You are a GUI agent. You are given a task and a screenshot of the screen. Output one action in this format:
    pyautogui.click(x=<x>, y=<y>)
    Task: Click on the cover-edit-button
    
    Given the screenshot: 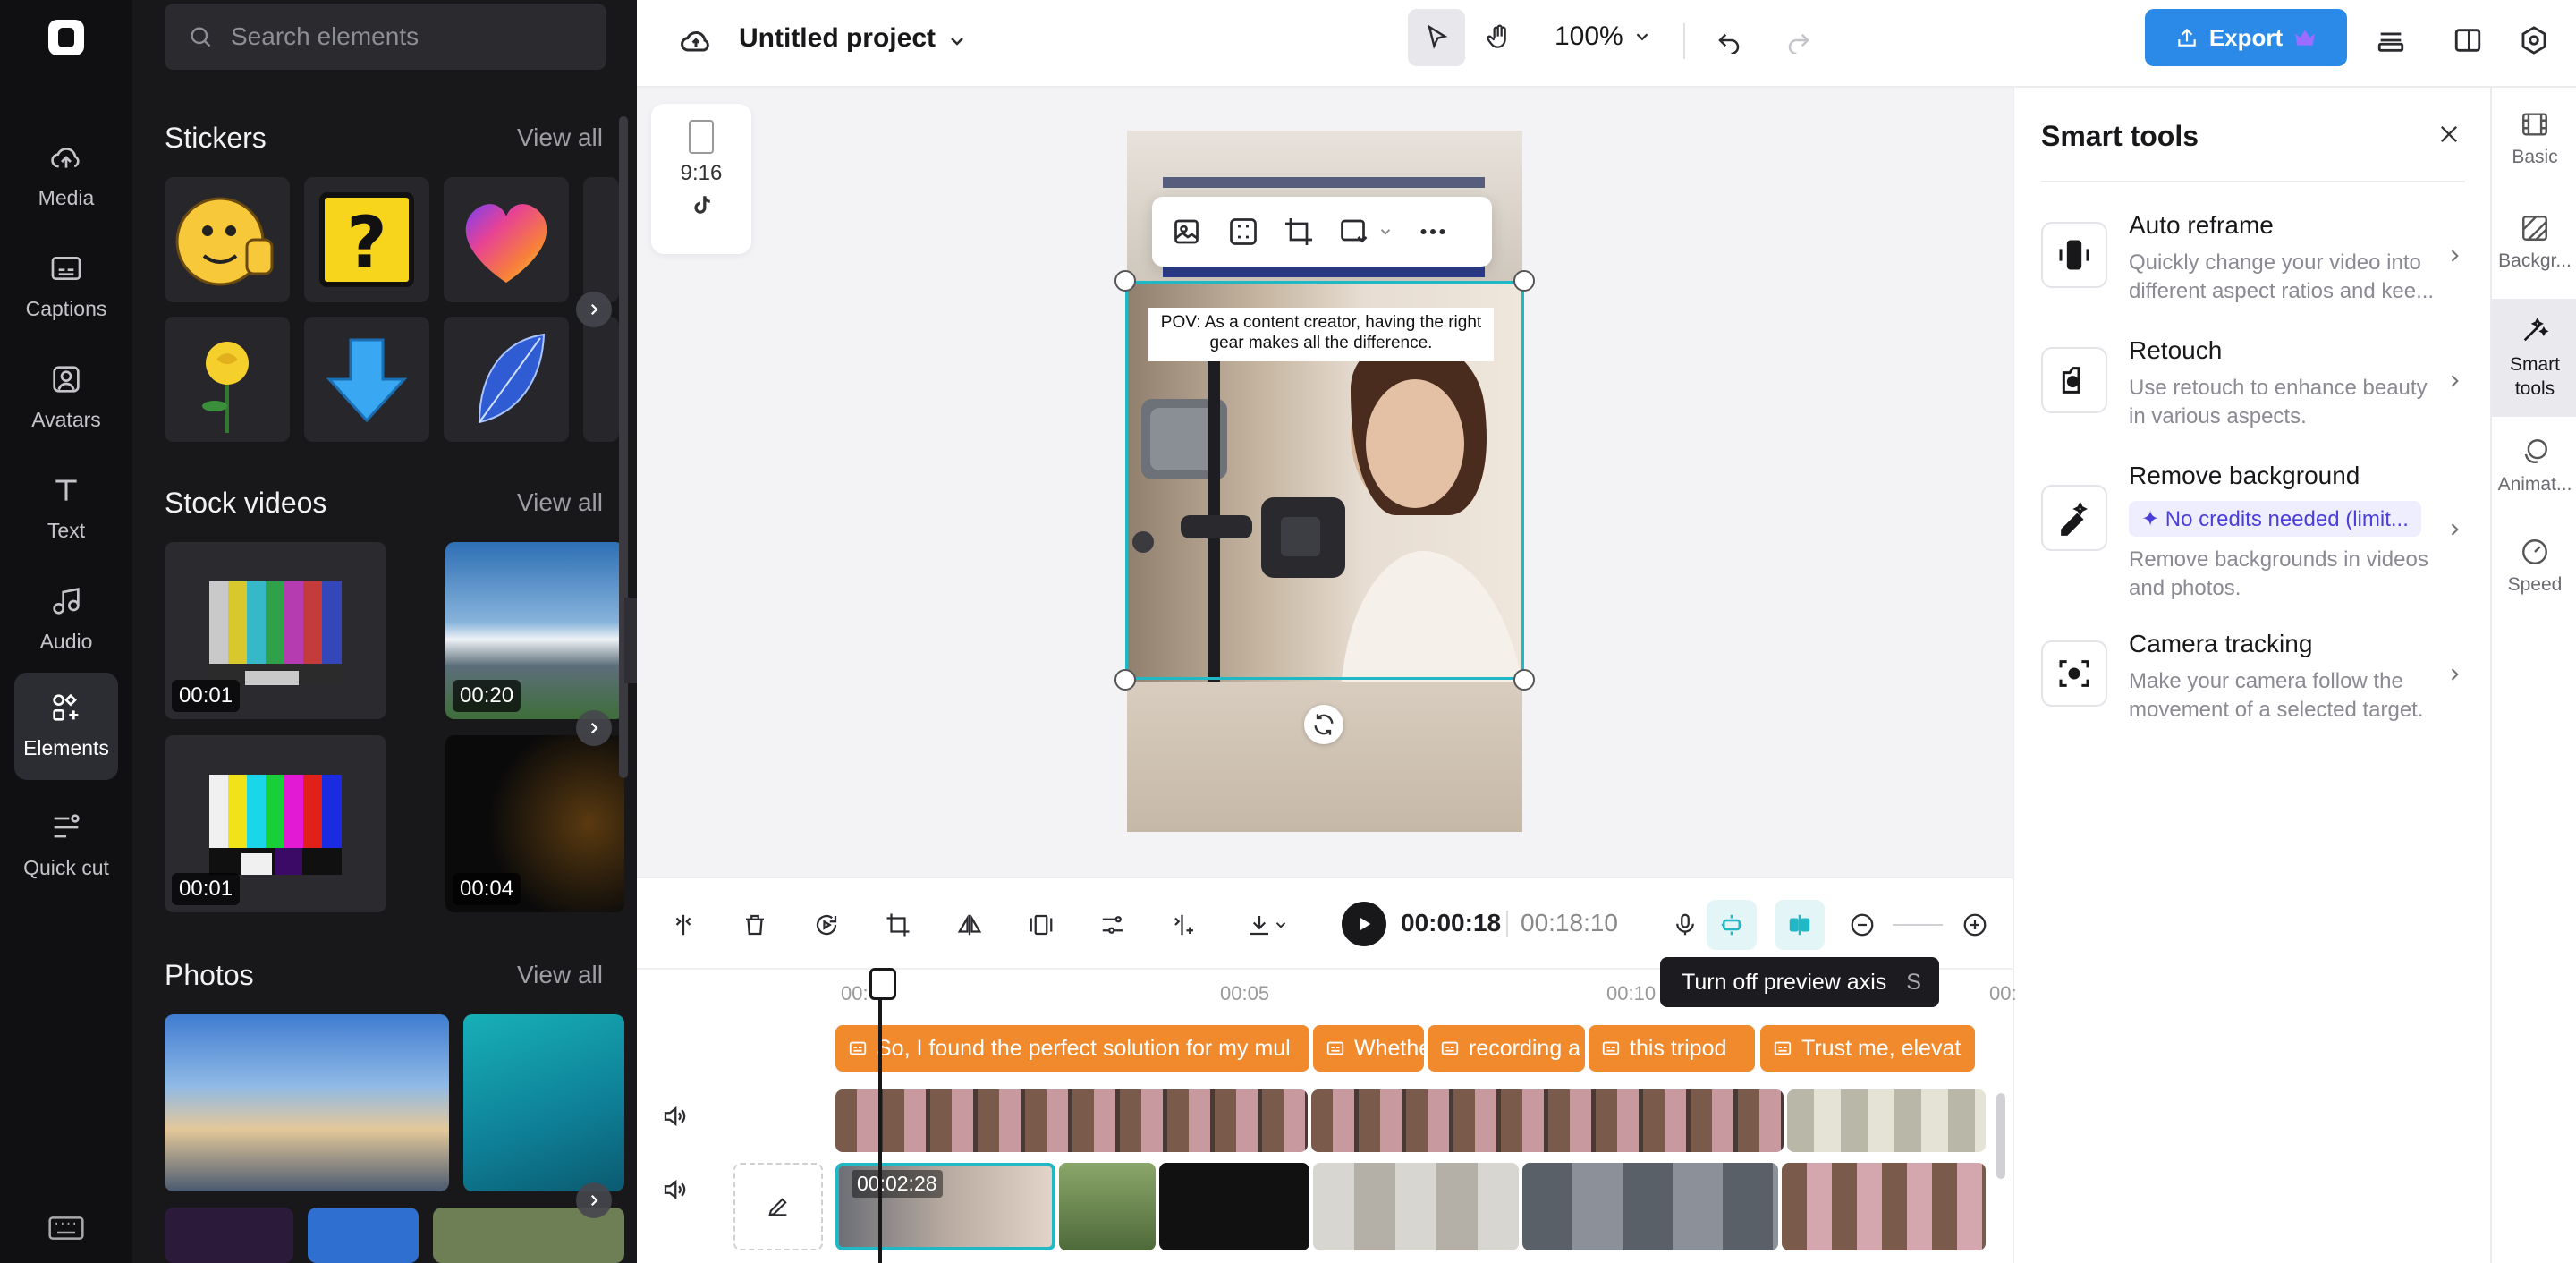 What is the action you would take?
    pyautogui.click(x=778, y=1206)
    